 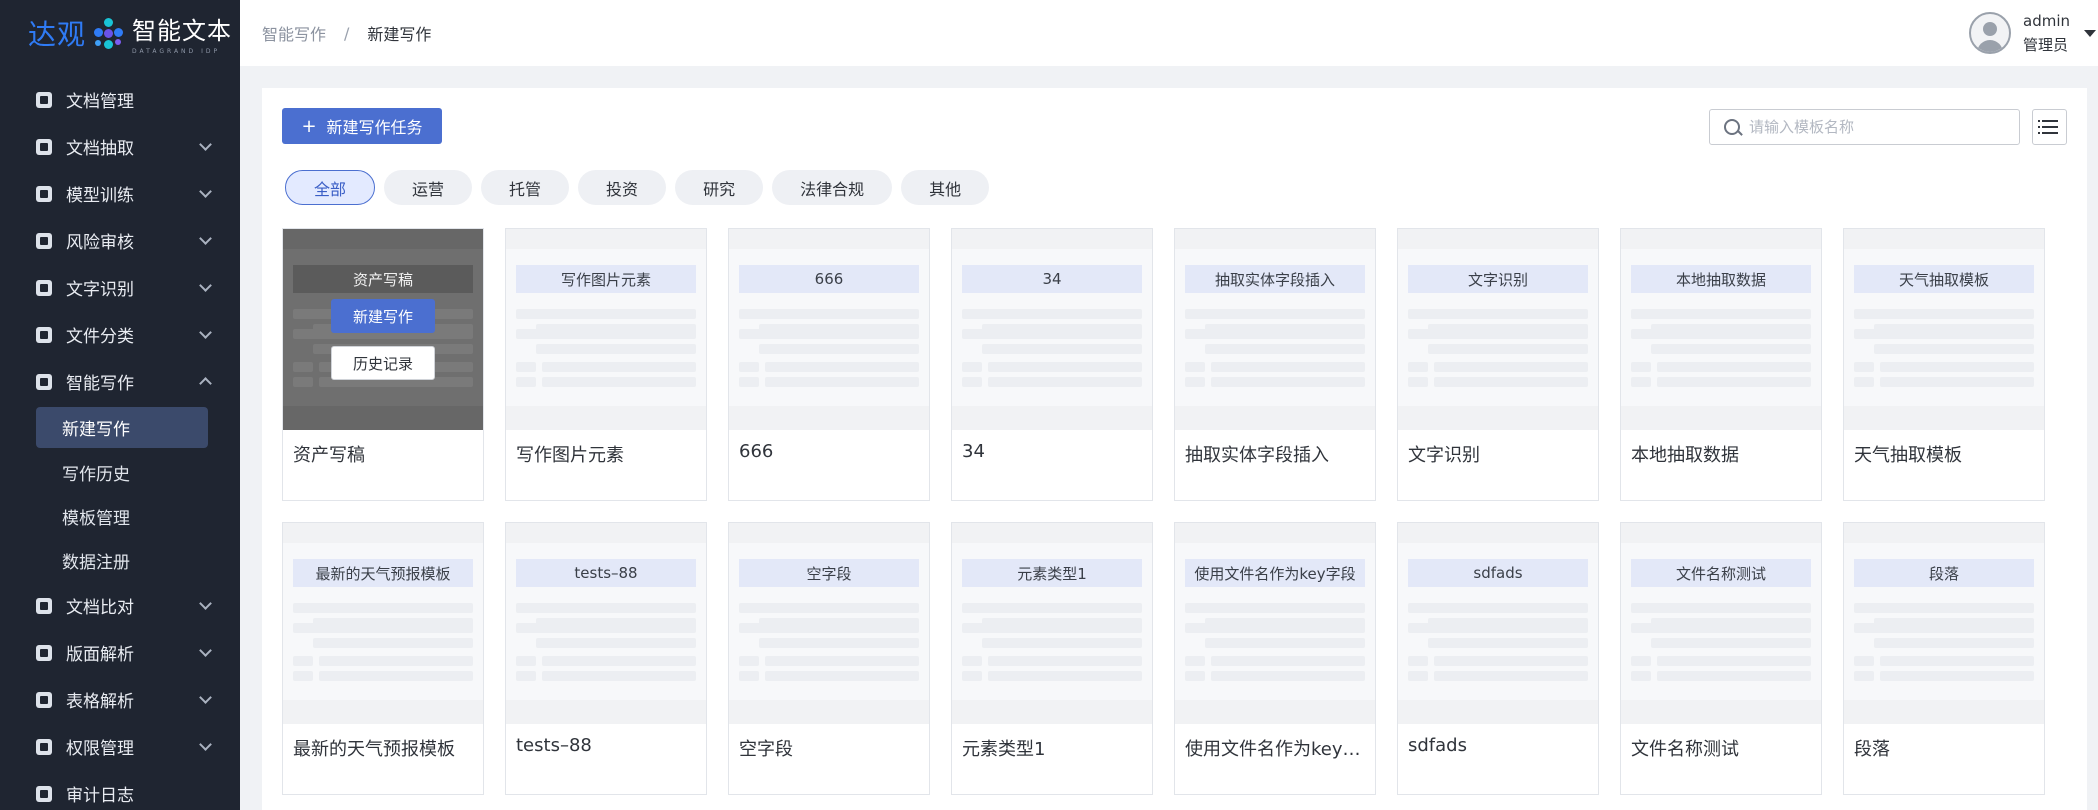 I want to click on sidebar-item-risk-review: 风险审核, so click(x=120, y=240).